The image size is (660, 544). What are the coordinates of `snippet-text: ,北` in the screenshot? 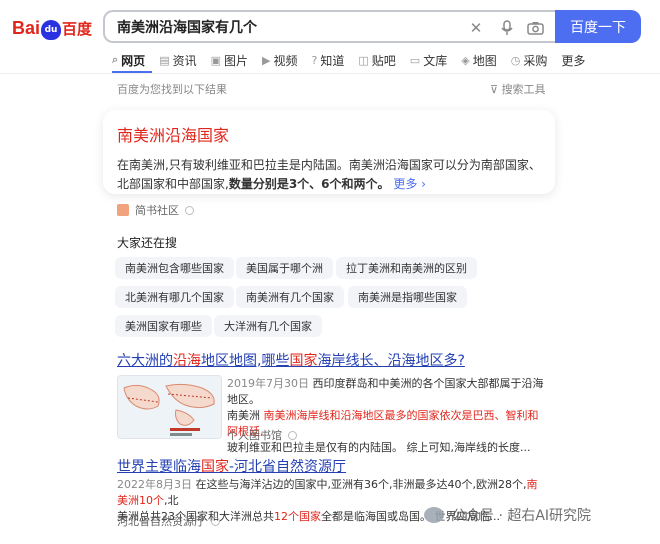 It's located at (171, 500).